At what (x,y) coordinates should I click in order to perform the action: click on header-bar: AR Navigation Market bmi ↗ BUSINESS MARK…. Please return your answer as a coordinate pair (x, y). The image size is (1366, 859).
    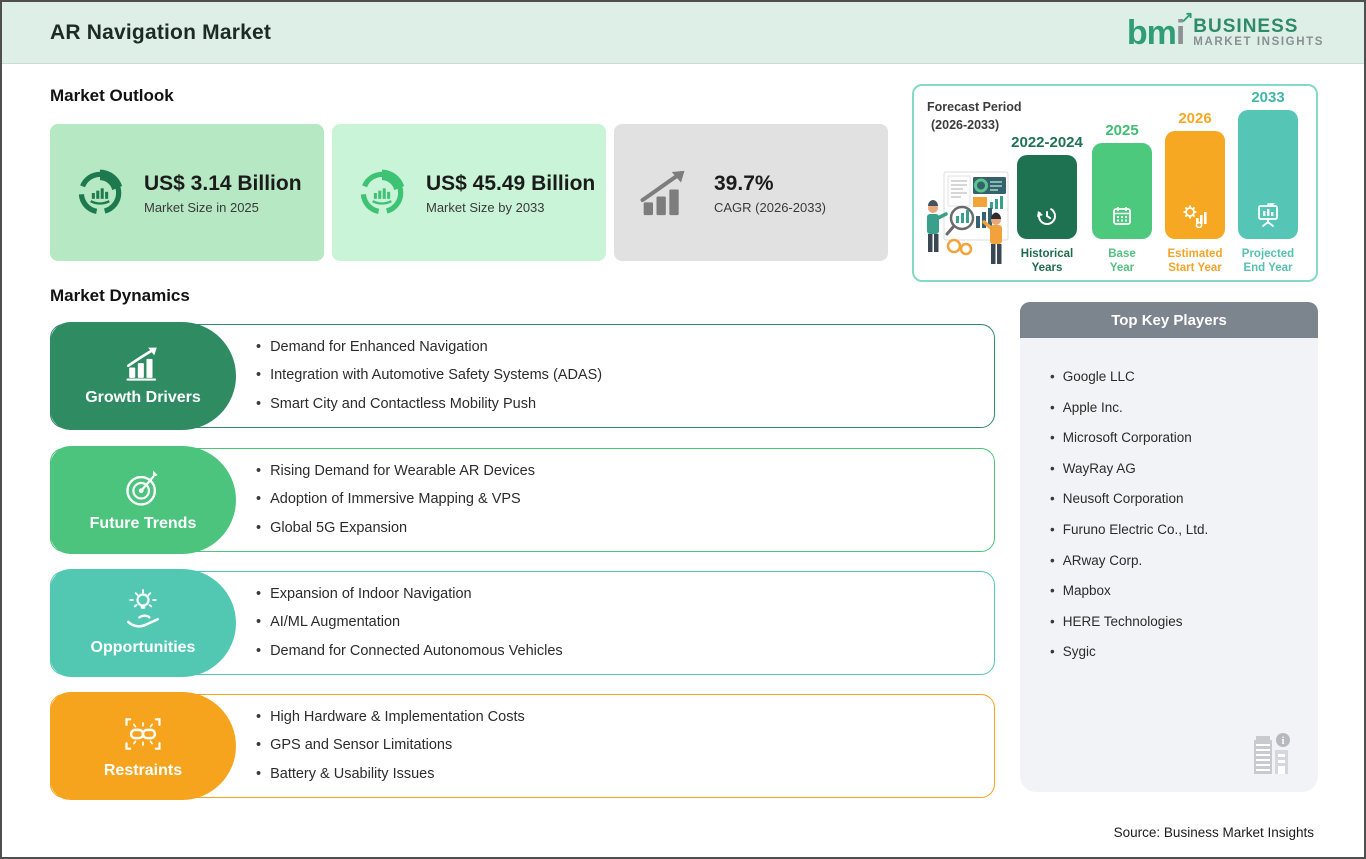
    Looking at the image, I should click on (683, 33).